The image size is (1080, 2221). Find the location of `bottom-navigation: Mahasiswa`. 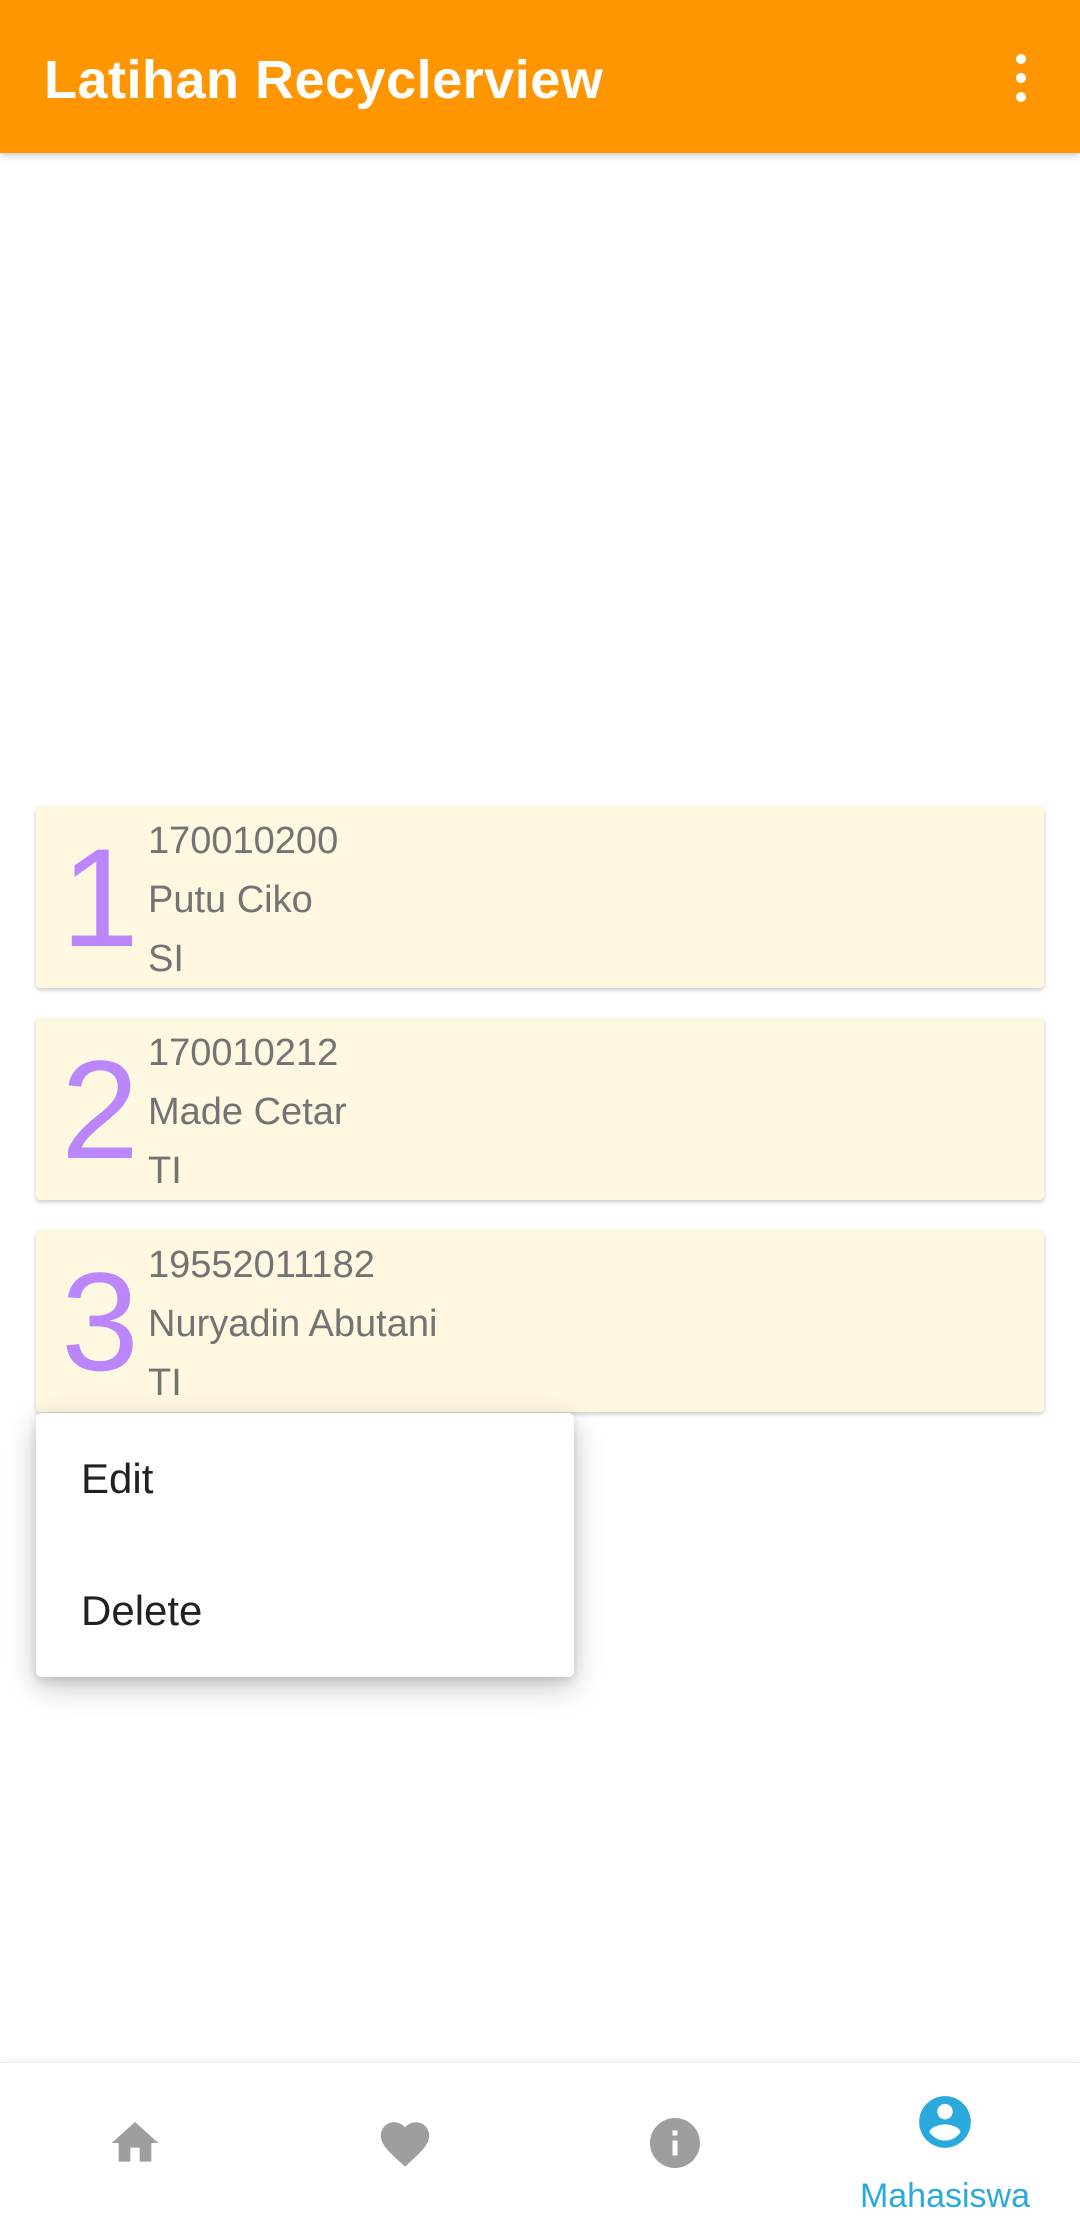

bottom-navigation: Mahasiswa is located at coordinates (540, 2141).